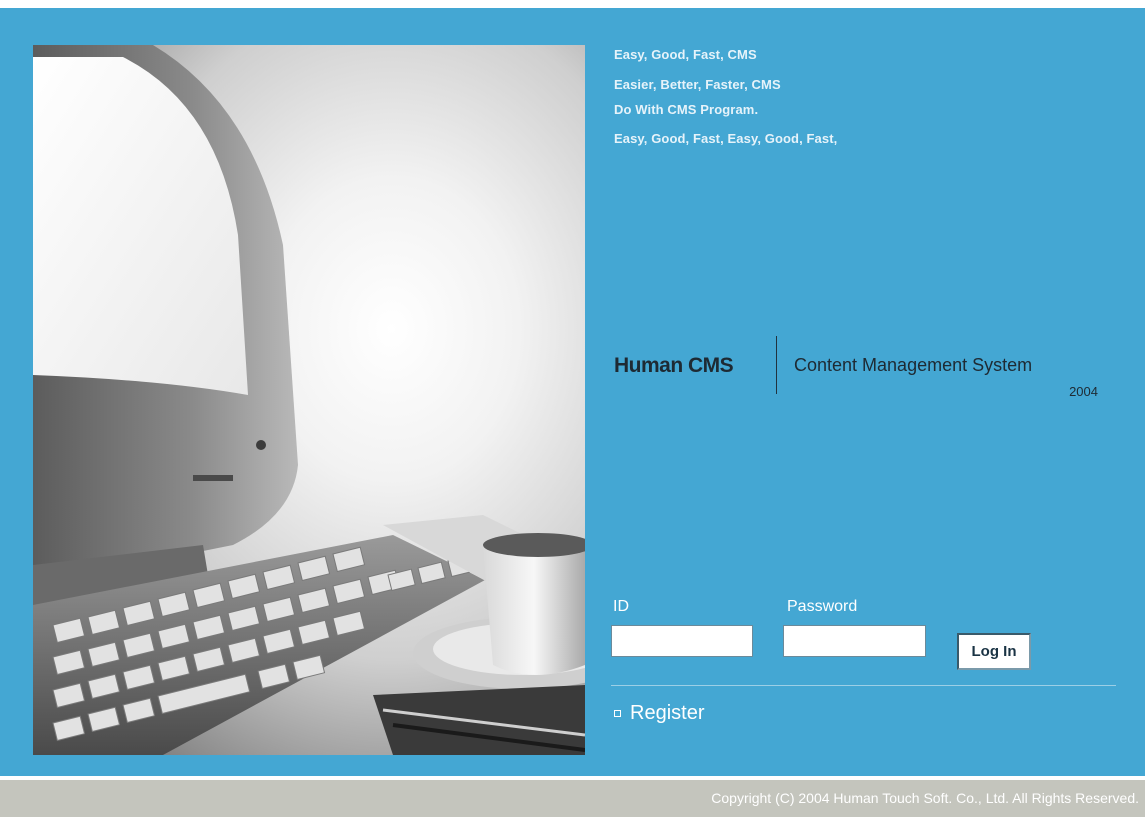  What do you see at coordinates (682, 641) in the screenshot?
I see `id-input` at bounding box center [682, 641].